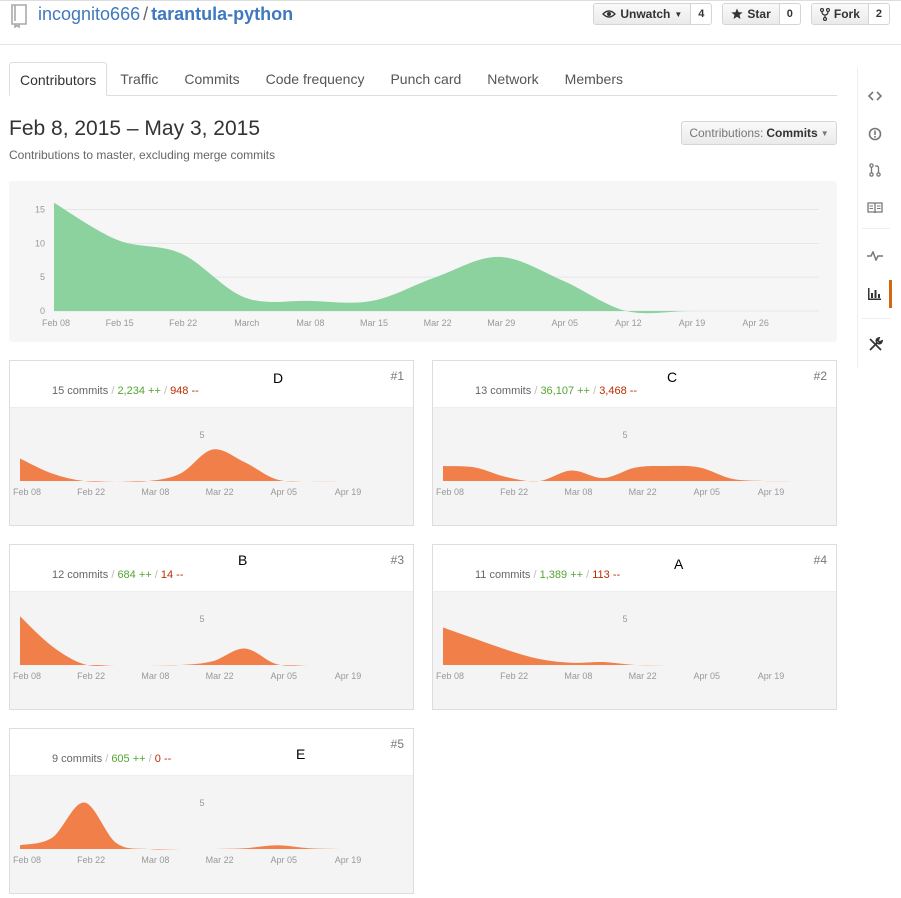  What do you see at coordinates (211, 79) in the screenshot?
I see `tab-commits: Commits` at bounding box center [211, 79].